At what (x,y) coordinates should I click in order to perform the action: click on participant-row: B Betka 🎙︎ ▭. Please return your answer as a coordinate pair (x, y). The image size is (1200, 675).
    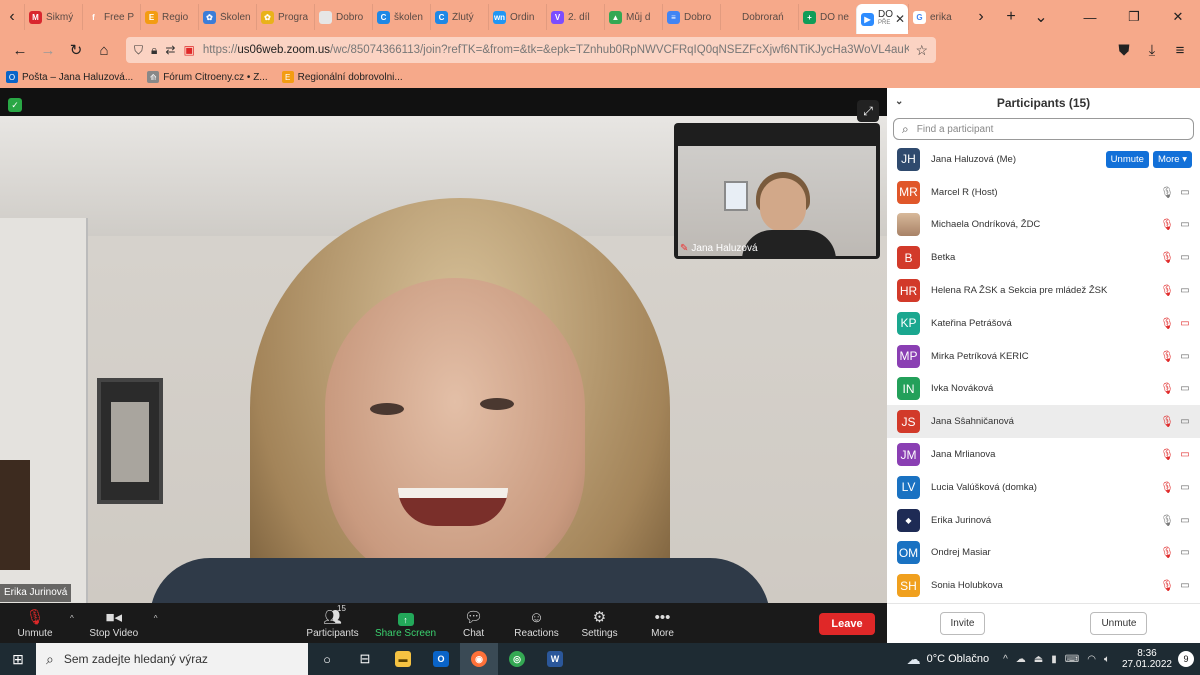
    Looking at the image, I should click on (1043, 257).